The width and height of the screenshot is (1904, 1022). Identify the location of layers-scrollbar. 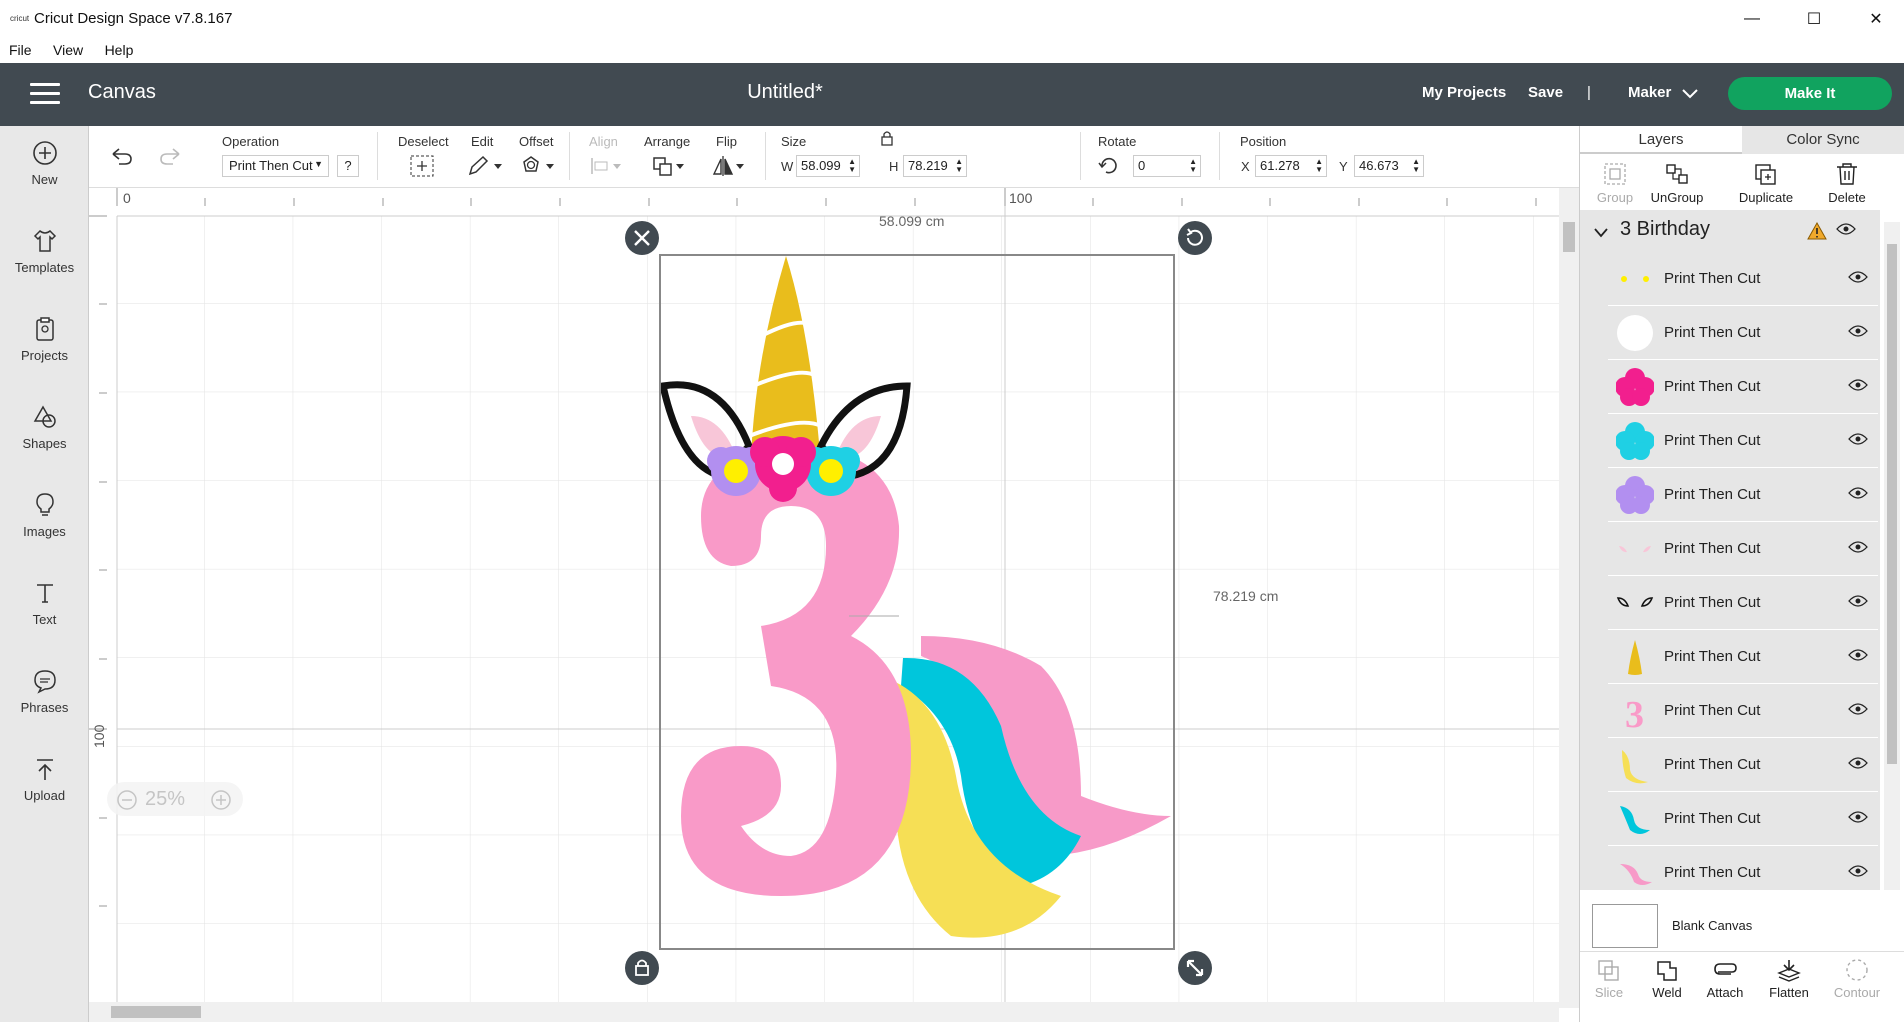
(1892, 556).